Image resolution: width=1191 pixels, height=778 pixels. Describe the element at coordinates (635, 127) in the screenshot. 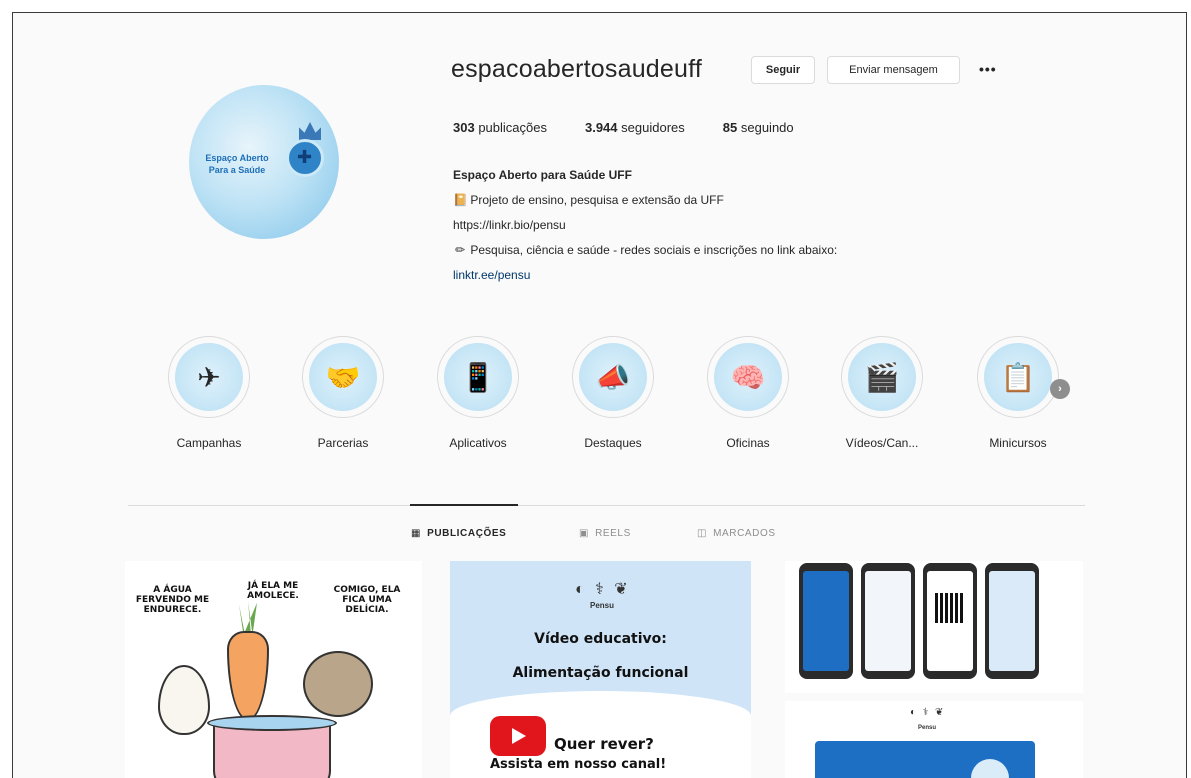

I see `followers-count: 3.944 seguidores` at that location.